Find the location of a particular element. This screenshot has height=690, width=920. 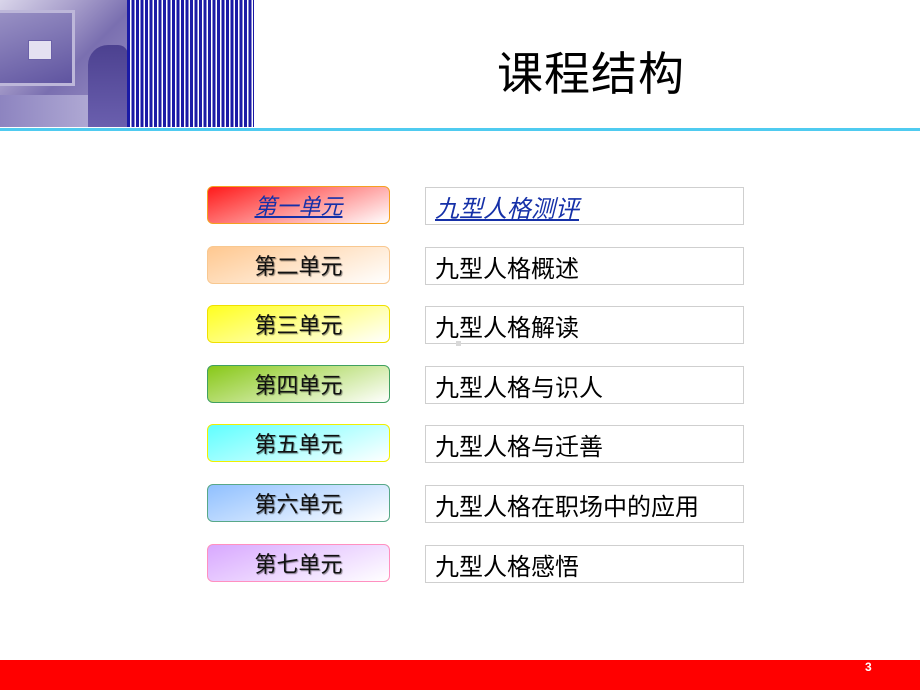

unit-topic-7: 九型人格感悟 is located at coordinates (584, 564).